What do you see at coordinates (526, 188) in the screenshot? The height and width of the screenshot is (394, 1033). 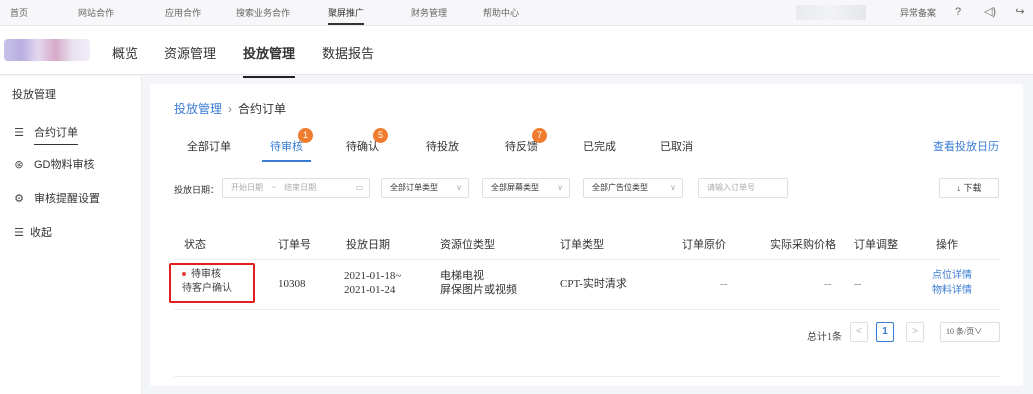 I see `screen-type-select: 全部屏幕类型 ∨` at bounding box center [526, 188].